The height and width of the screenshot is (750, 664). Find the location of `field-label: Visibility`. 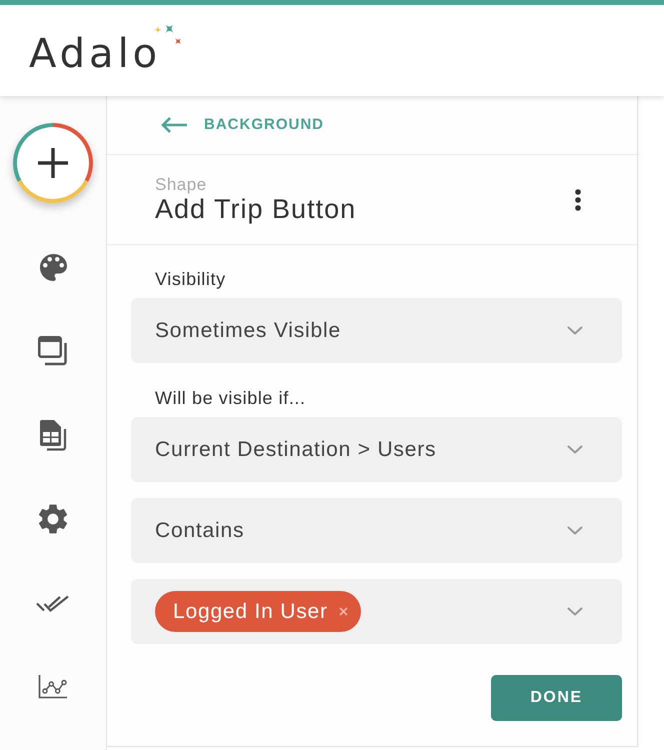

field-label: Visibility is located at coordinates (190, 279).